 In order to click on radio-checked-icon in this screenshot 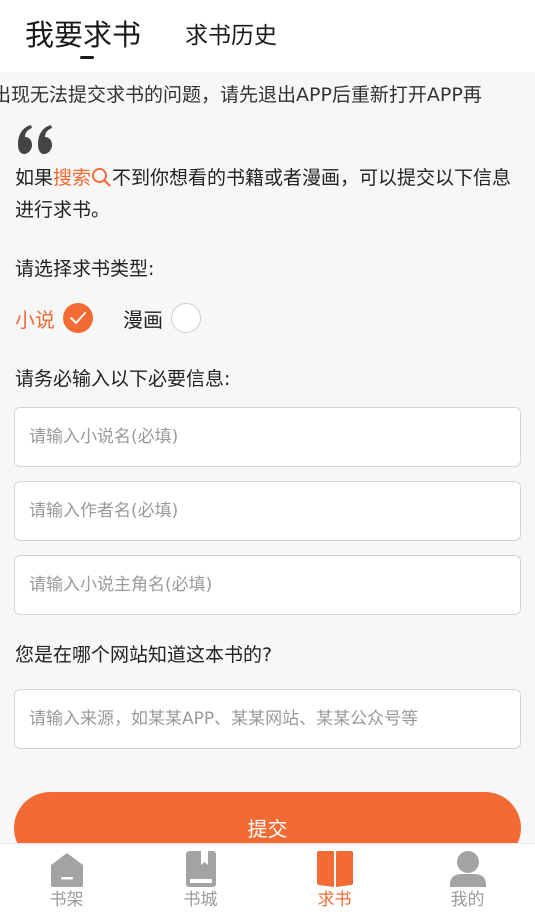, I will do `click(78, 318)`.